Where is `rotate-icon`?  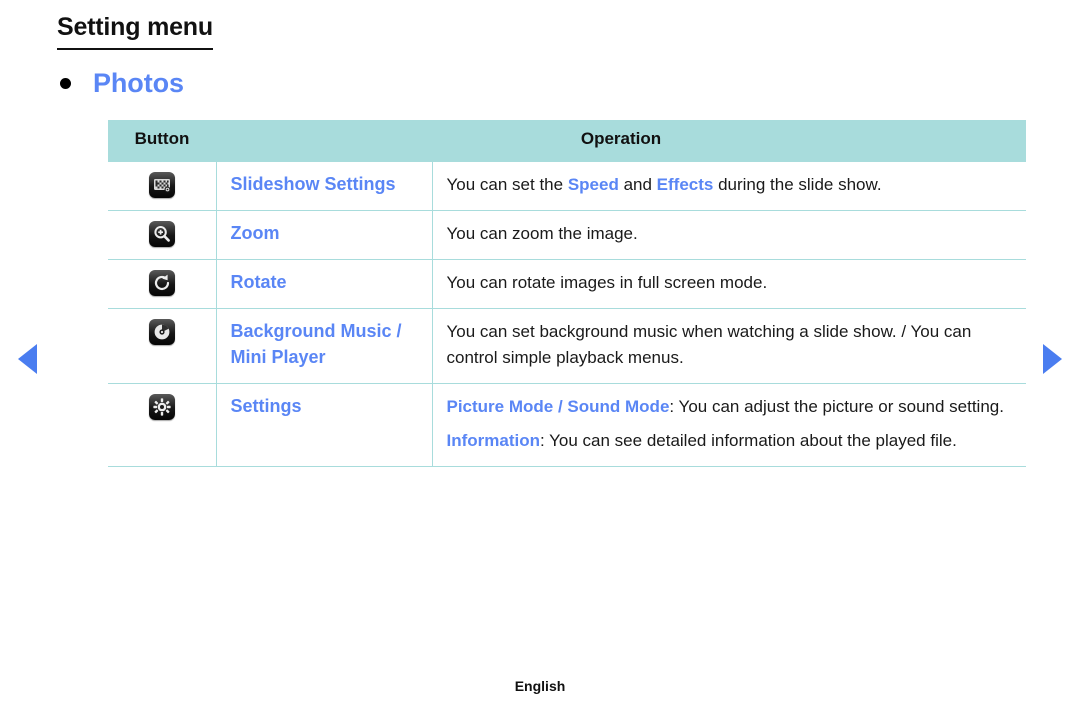 rotate-icon is located at coordinates (161, 283).